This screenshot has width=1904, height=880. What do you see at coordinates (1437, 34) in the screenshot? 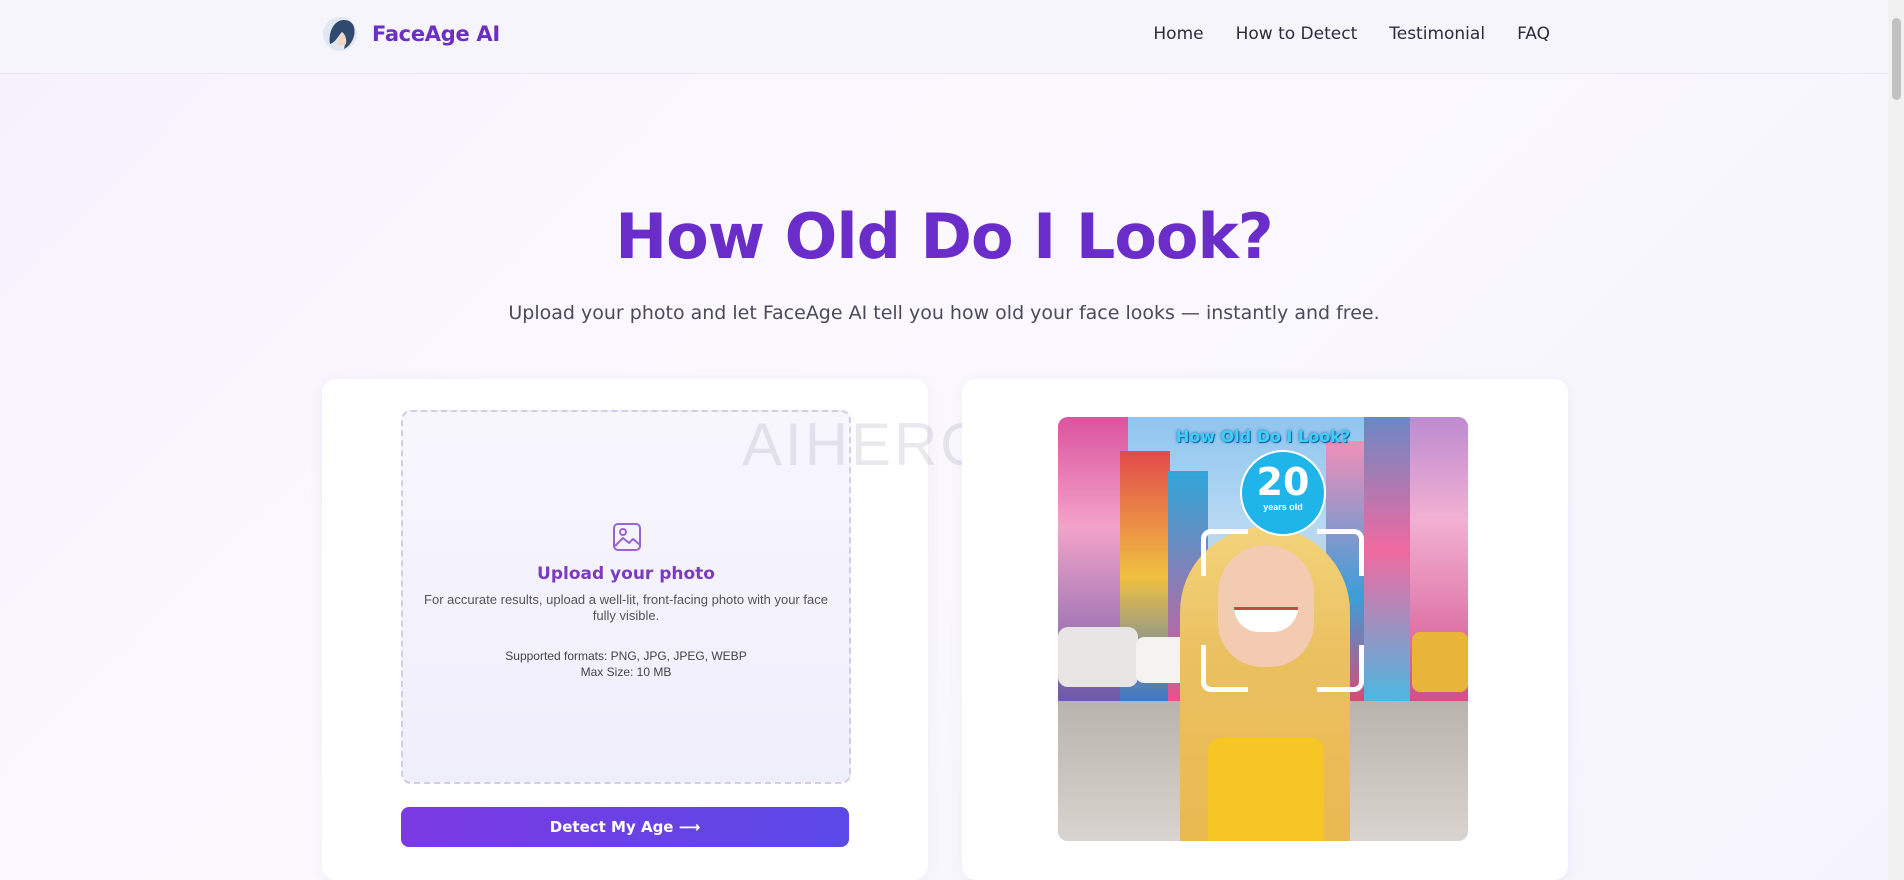
I see `nav-testimonial: Testimonial` at bounding box center [1437, 34].